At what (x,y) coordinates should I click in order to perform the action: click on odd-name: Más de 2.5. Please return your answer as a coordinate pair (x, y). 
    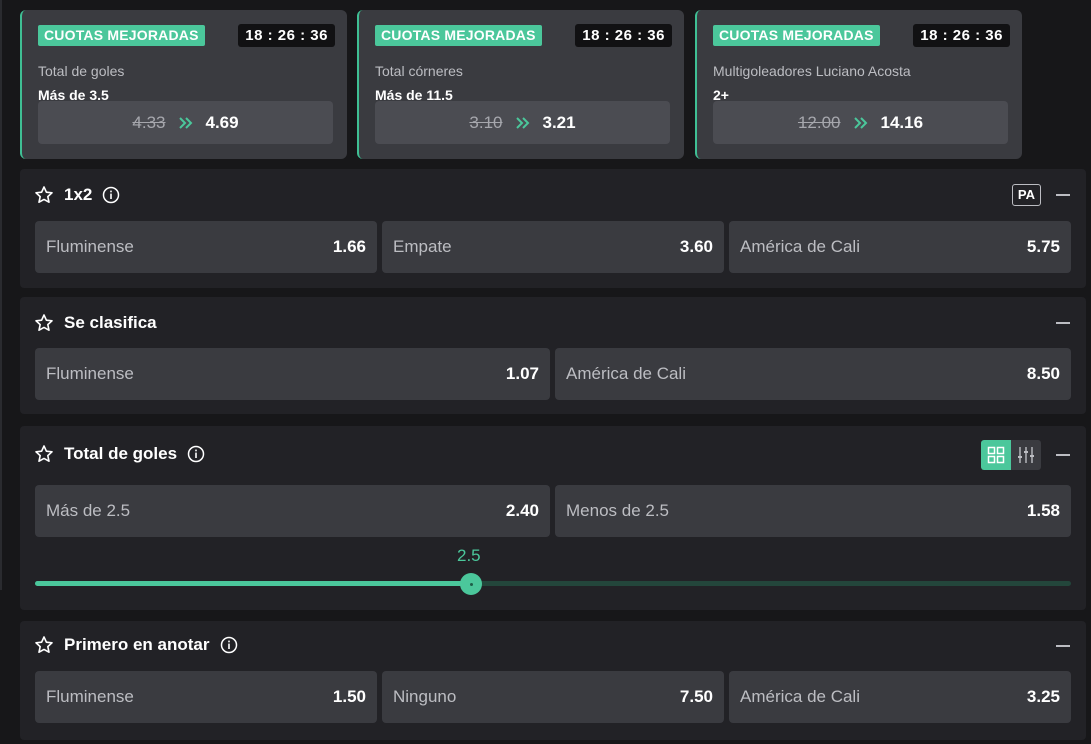
    Looking at the image, I should click on (88, 510).